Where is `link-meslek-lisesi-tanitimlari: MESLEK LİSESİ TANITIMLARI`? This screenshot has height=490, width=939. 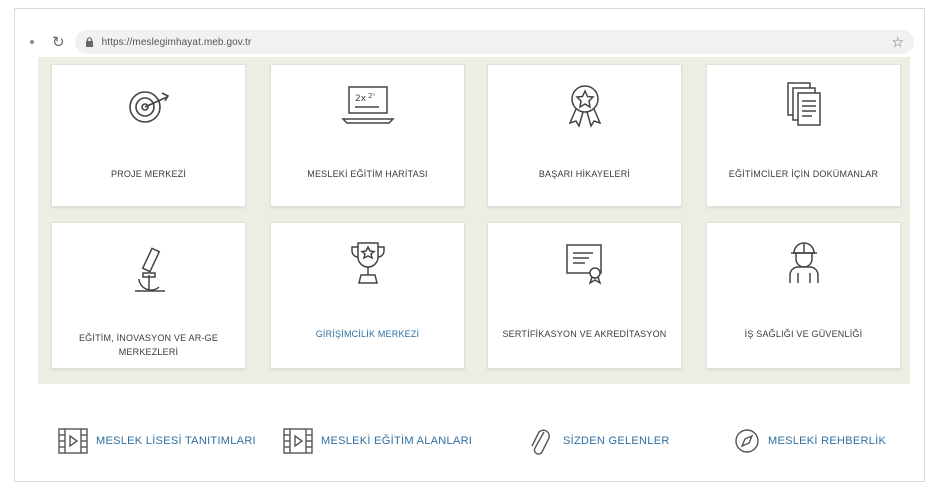 link-meslek-lisesi-tanitimlari: MESLEK LİSESİ TANITIMLARI is located at coordinates (157, 441).